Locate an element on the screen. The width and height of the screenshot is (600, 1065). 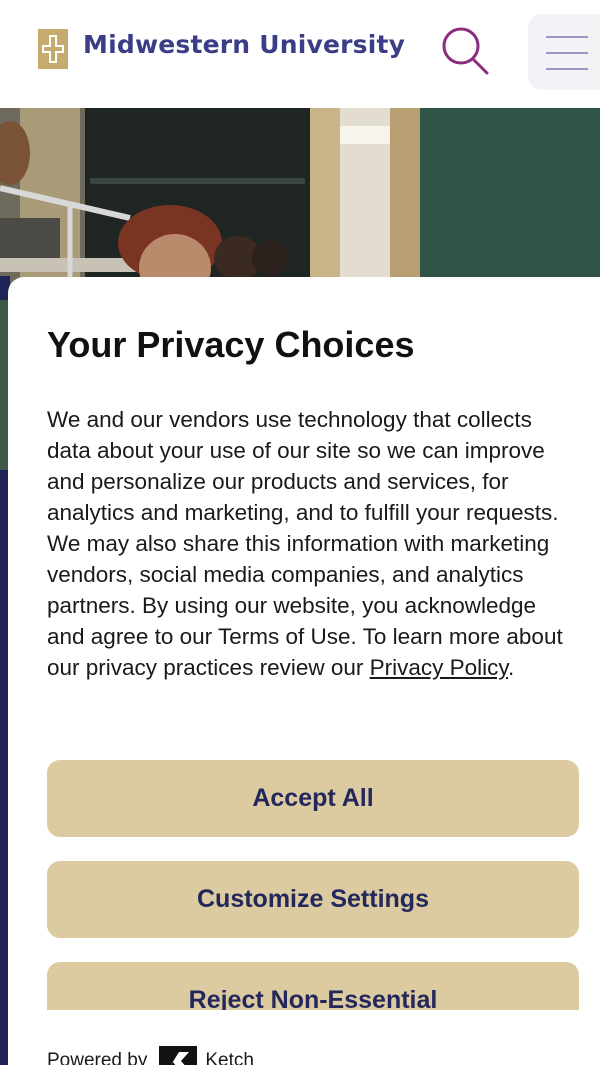
customize-settings-button: Customize Settings is located at coordinates (313, 899).